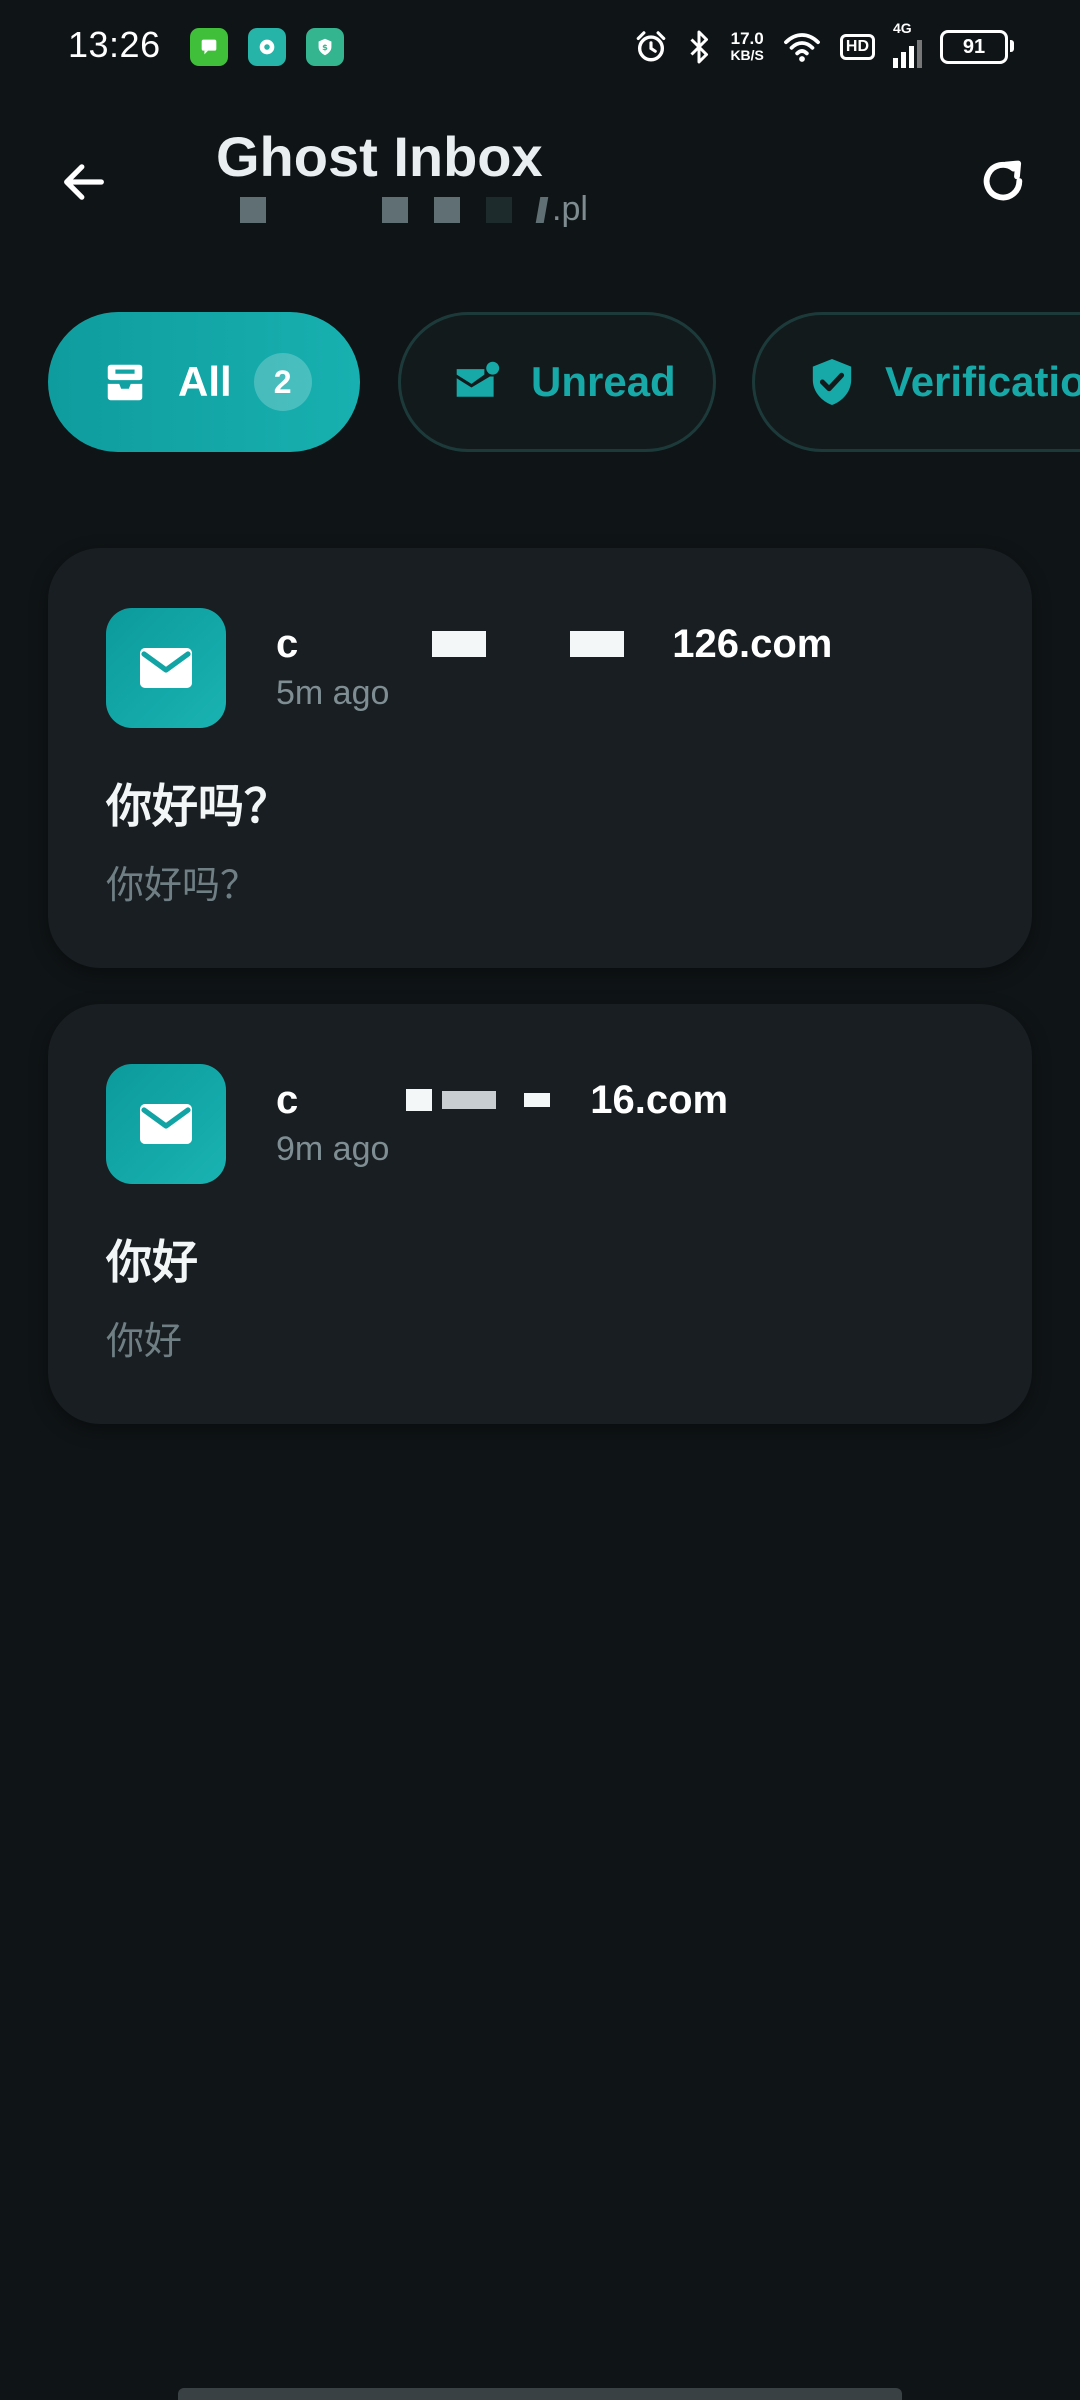 Image resolution: width=1080 pixels, height=2400 pixels. I want to click on filter-chip-verification: Verification, so click(916, 382).